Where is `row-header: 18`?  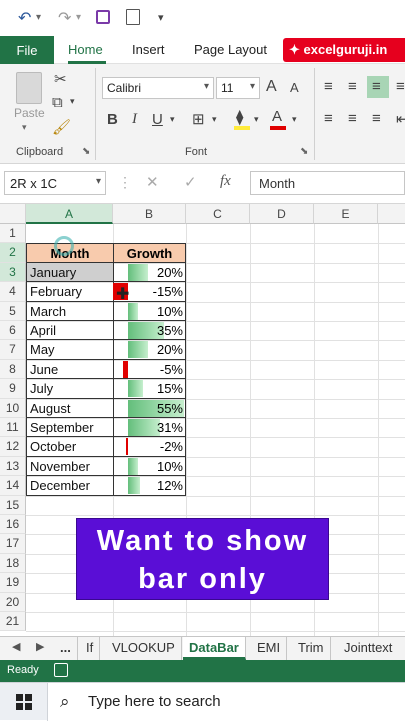 row-header: 18 is located at coordinates (13, 563).